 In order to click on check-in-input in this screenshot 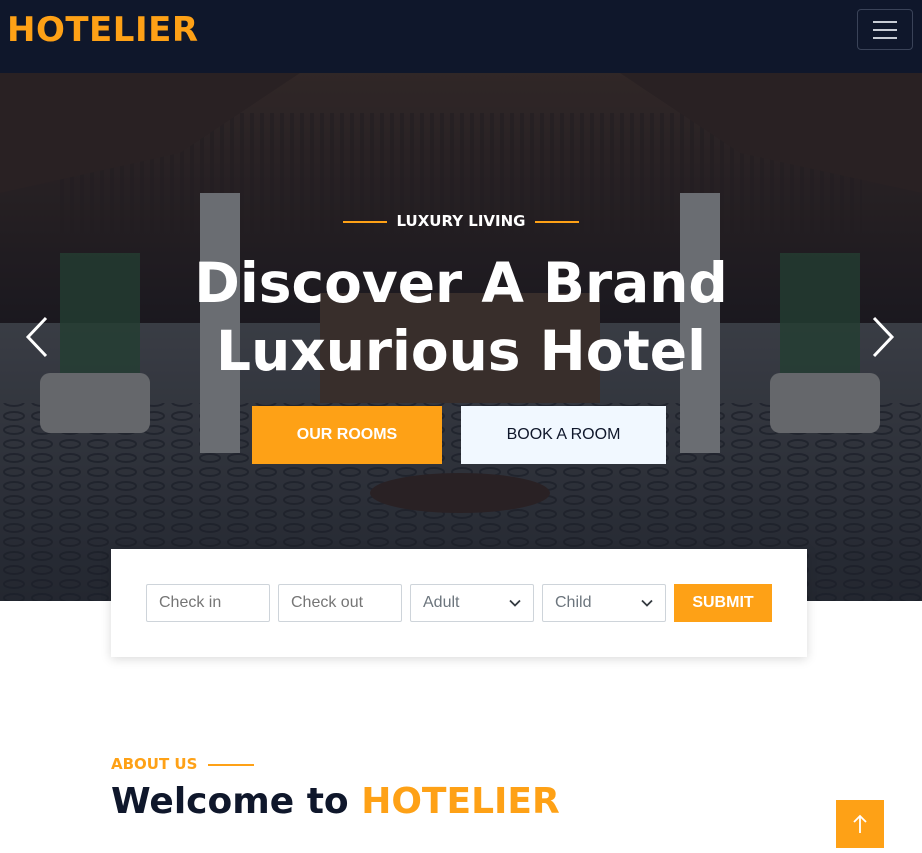, I will do `click(214, 603)`.